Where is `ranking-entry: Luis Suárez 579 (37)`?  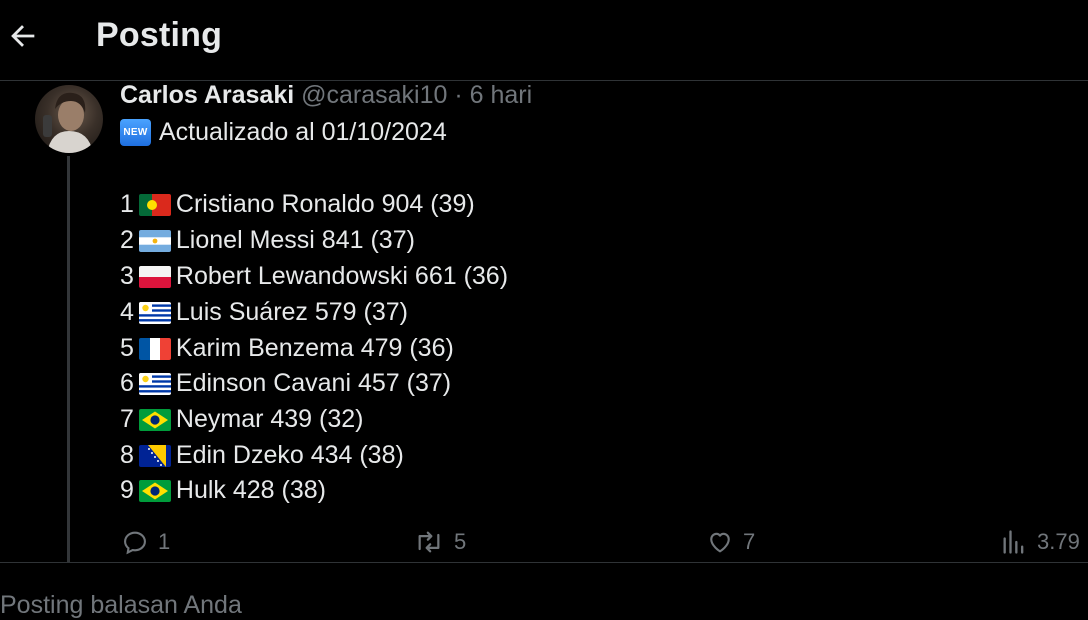 ranking-entry: Luis Suárez 579 (37) is located at coordinates (291, 312).